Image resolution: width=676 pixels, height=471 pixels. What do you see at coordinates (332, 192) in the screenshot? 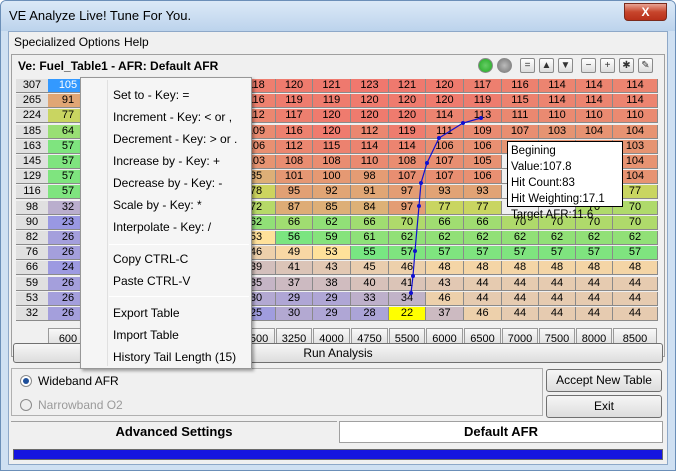
I see `table-cell: 92` at bounding box center [332, 192].